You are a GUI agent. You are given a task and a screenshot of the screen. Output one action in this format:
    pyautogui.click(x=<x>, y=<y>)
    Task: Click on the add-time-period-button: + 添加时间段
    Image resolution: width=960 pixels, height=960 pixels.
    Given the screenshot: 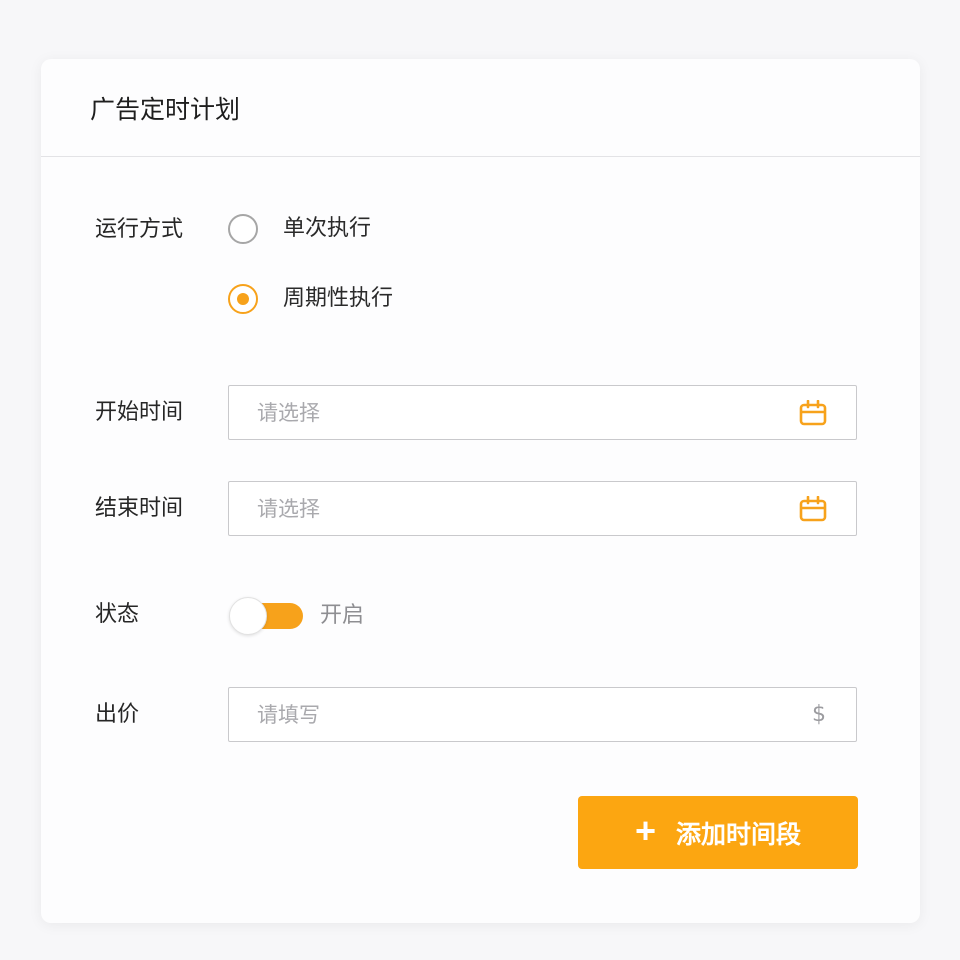 What is the action you would take?
    pyautogui.click(x=718, y=832)
    